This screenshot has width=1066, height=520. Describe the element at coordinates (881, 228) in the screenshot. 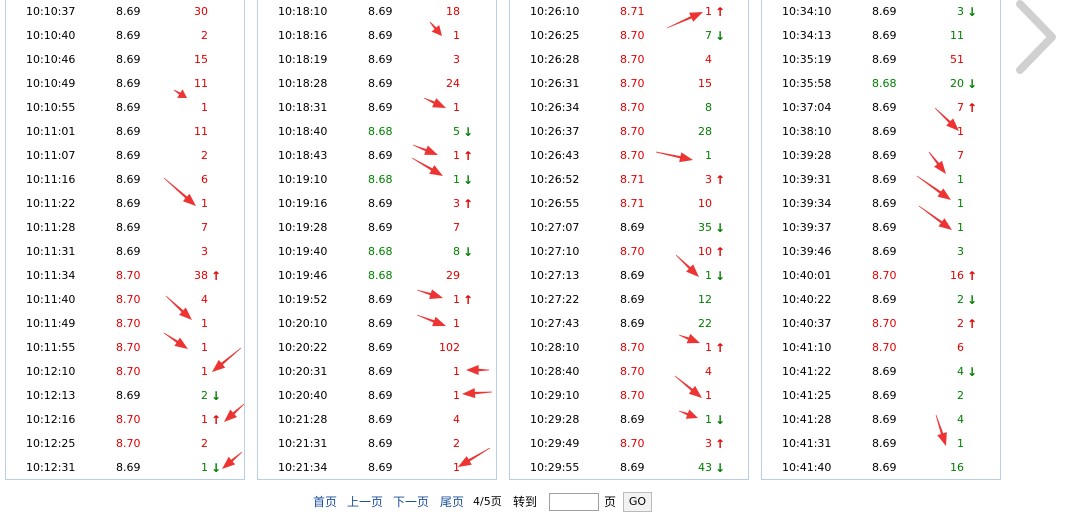

I see `tick-row: 10:39:37 8.69 1` at that location.